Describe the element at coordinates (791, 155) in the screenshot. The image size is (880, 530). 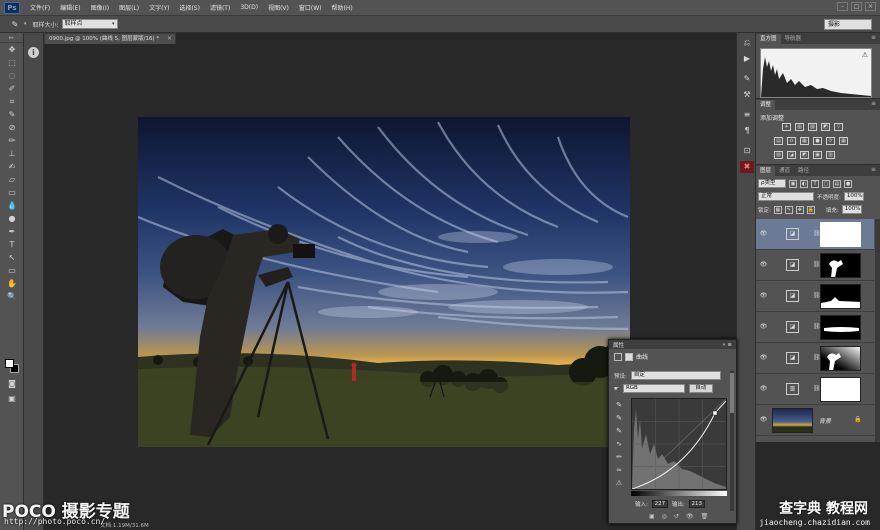
I see `posterize-icon: ◪` at that location.